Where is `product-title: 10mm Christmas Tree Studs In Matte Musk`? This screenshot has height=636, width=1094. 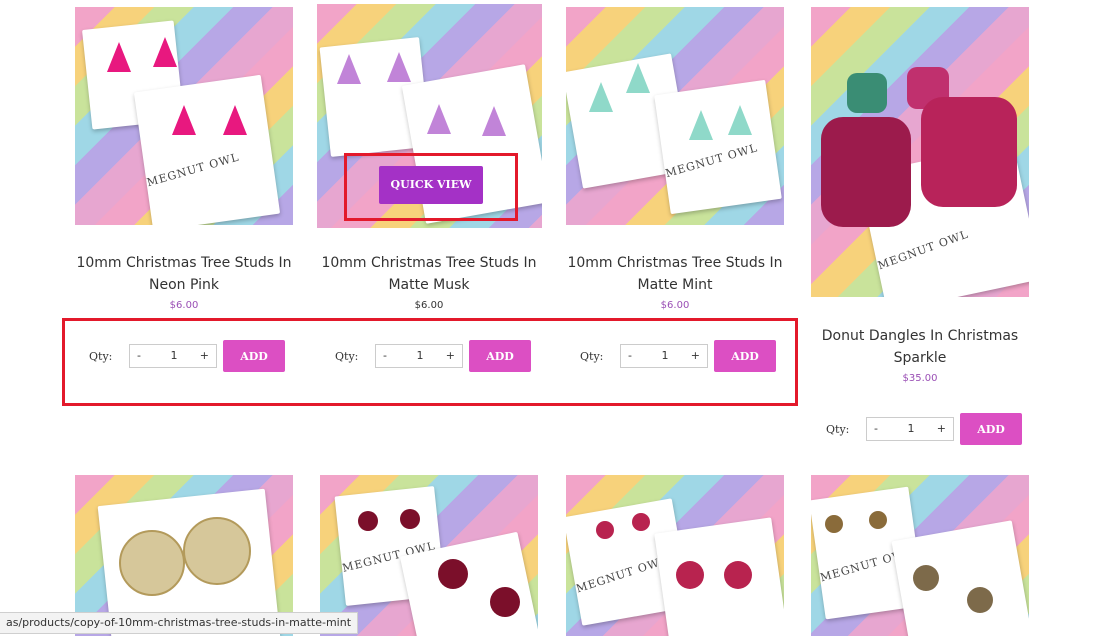
product-title: 10mm Christmas Tree Studs In Matte Musk is located at coordinates (429, 274).